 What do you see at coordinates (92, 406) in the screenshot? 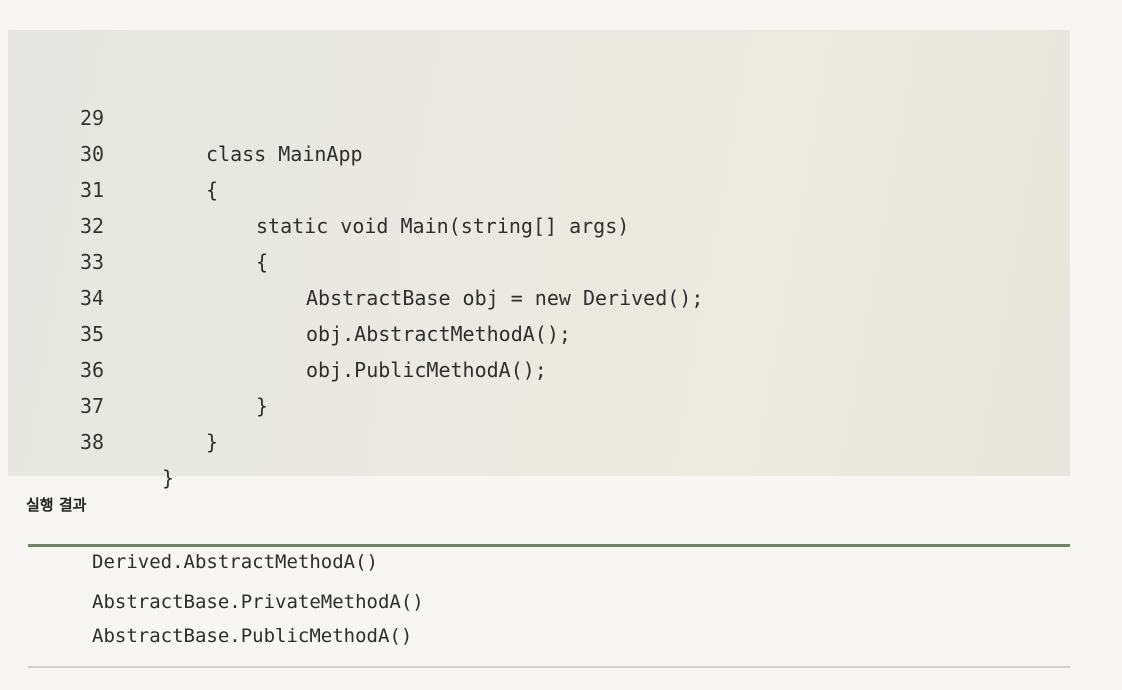
I see `line-number: 37` at bounding box center [92, 406].